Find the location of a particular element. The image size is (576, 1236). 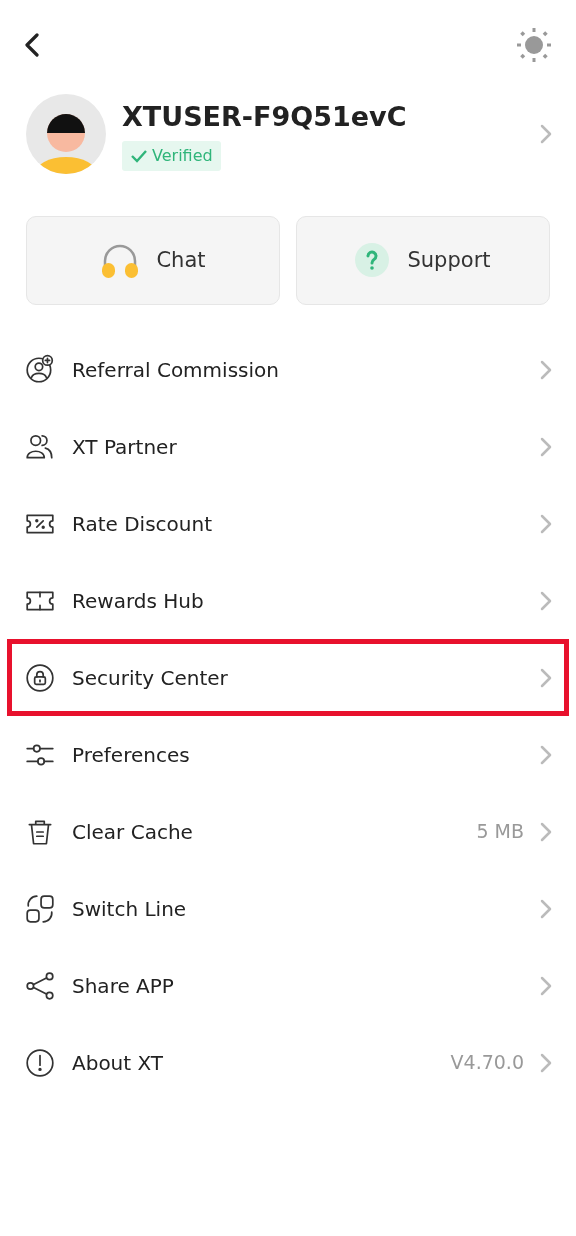

menu-item: Rewards Hub is located at coordinates (288, 600).